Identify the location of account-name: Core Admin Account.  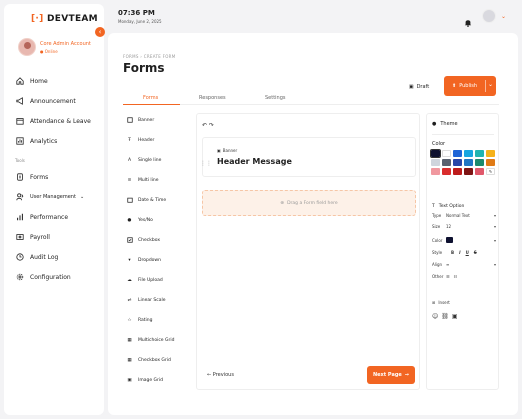
(65, 43).